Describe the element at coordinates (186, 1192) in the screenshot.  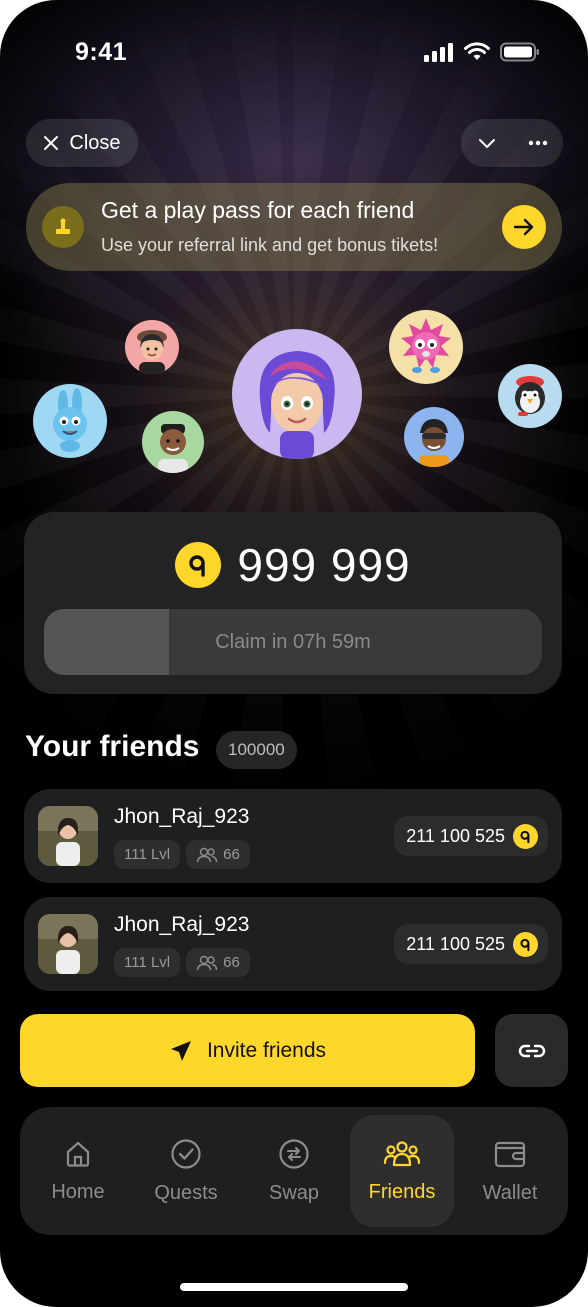
I see `tab-label: Quests` at that location.